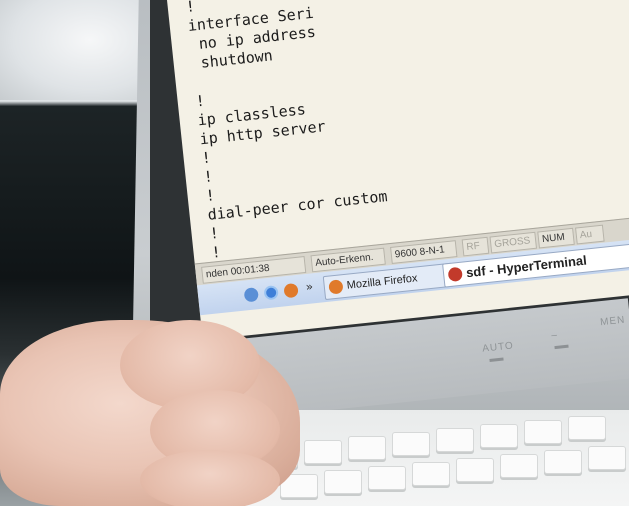  Describe the element at coordinates (210, 478) in the screenshot. I see `finger` at that location.